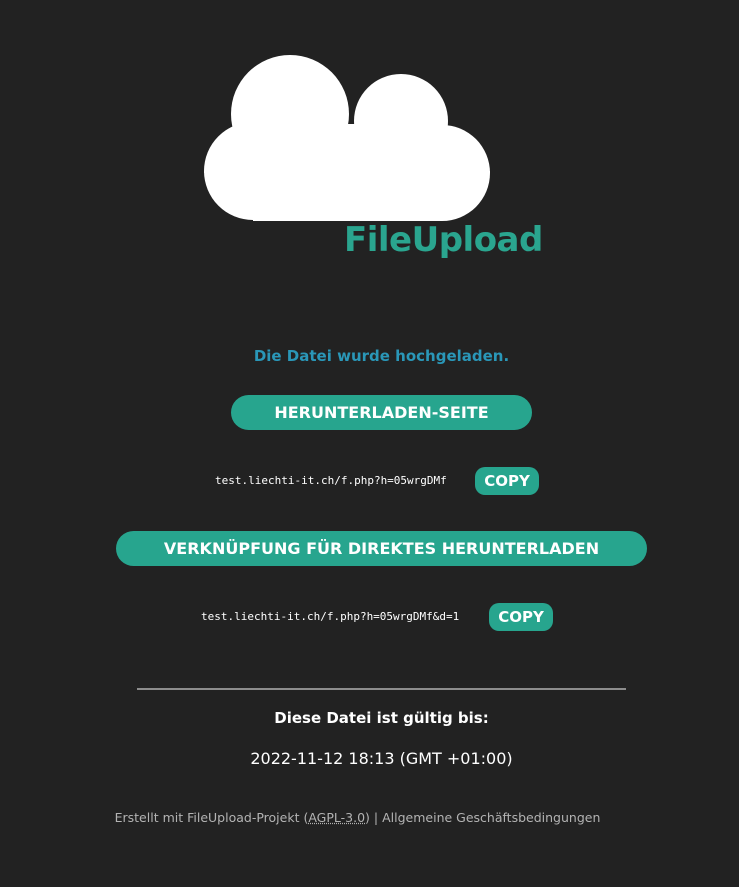 This screenshot has width=739, height=887. I want to click on download-page-link: test.liechti-it.ch/f.php?h=05wrgDMf, so click(331, 480).